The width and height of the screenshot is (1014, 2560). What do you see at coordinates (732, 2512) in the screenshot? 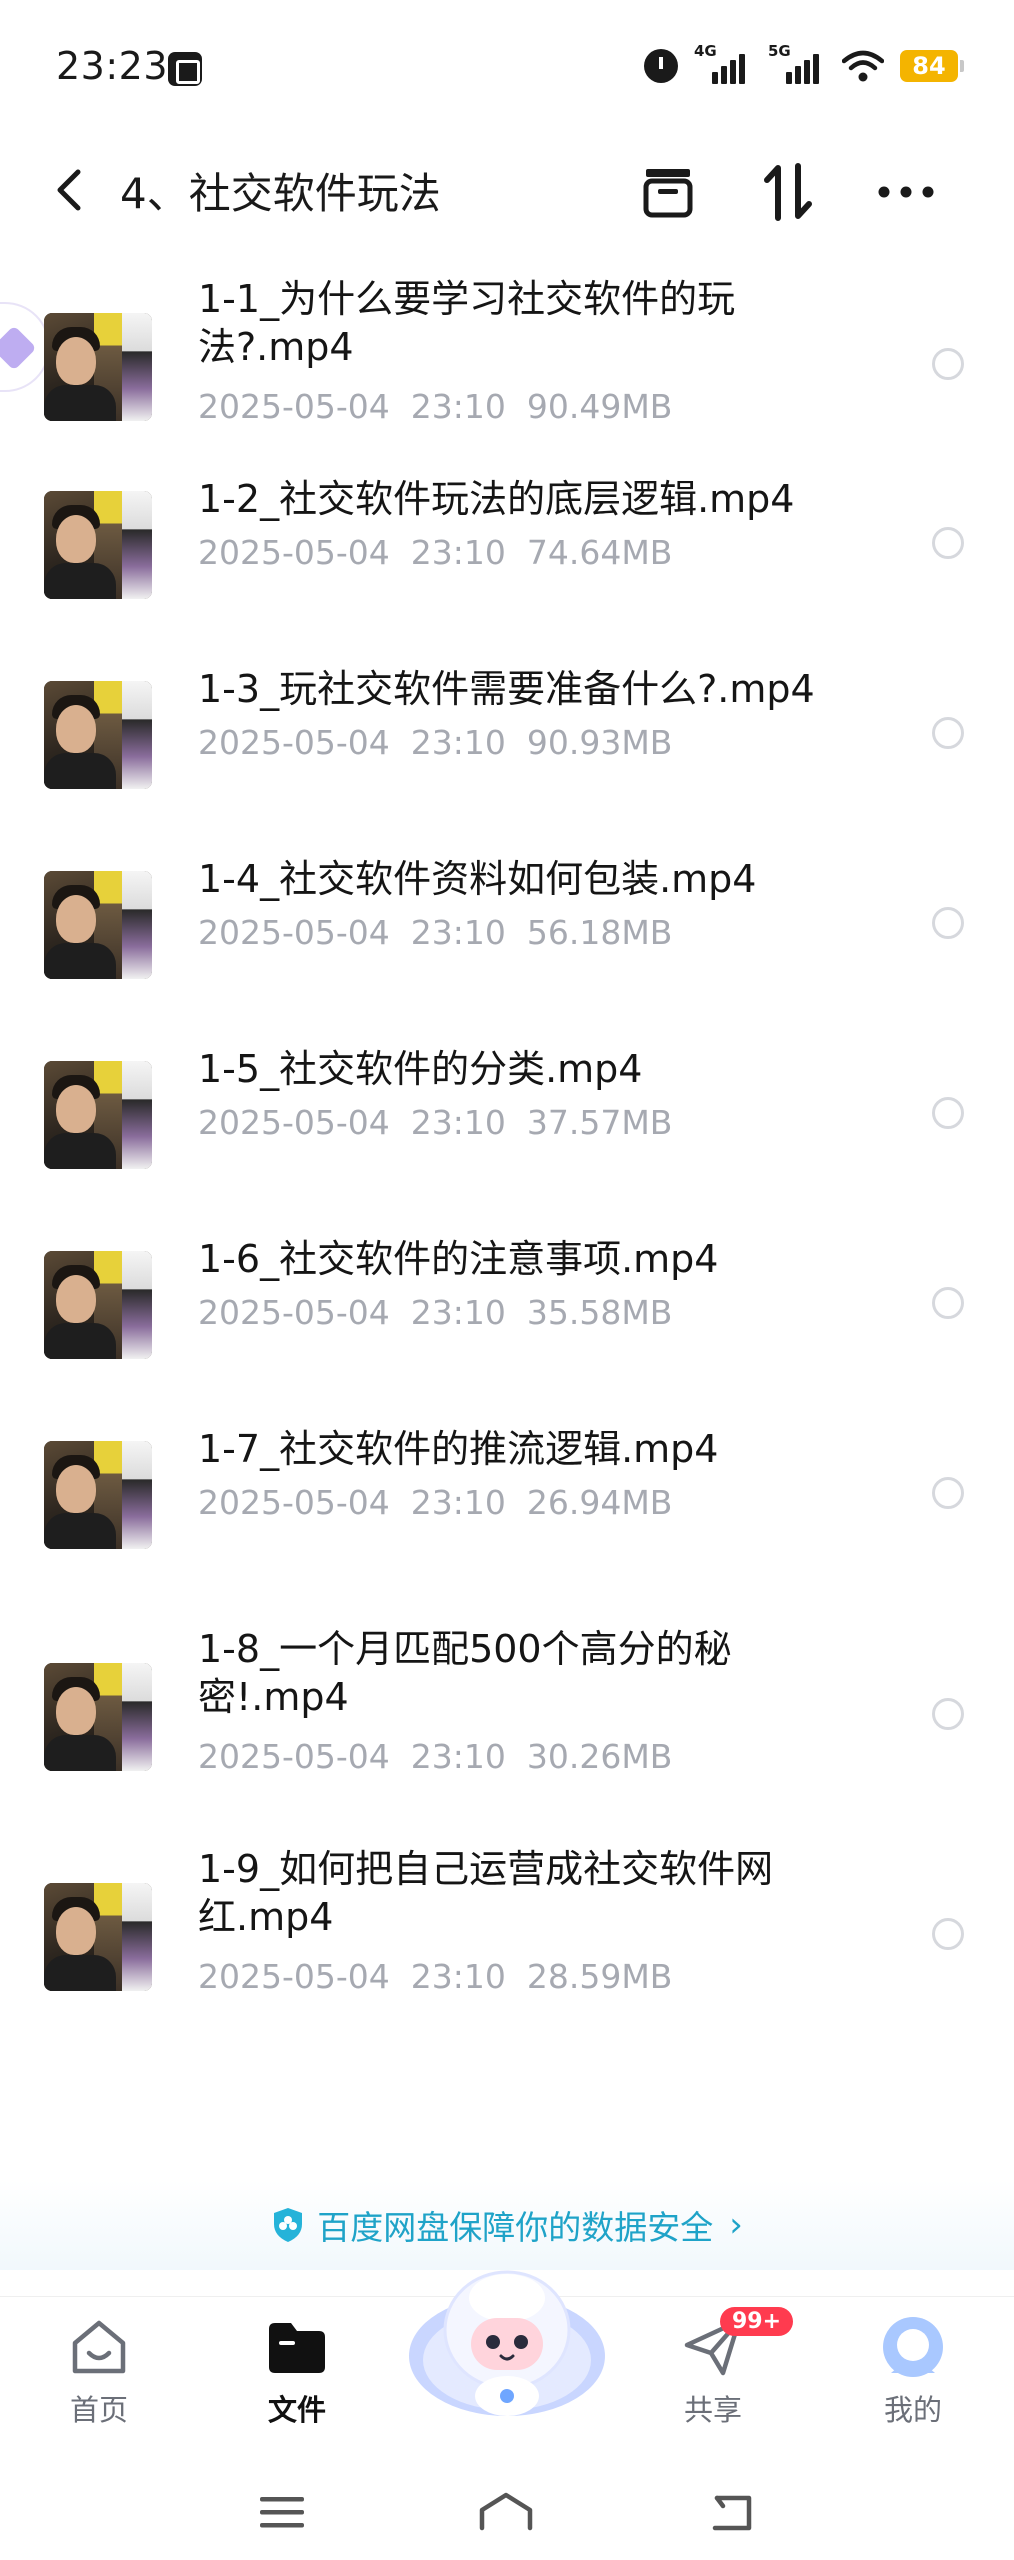
I see `back-arrow-icon` at bounding box center [732, 2512].